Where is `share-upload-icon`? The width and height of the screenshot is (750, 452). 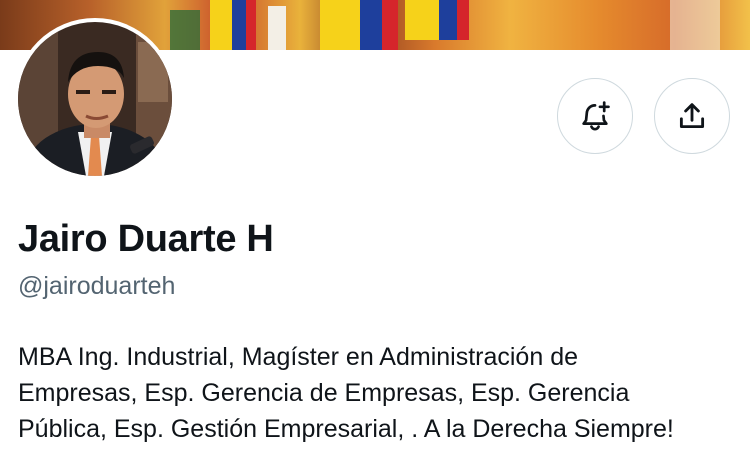 share-upload-icon is located at coordinates (692, 116).